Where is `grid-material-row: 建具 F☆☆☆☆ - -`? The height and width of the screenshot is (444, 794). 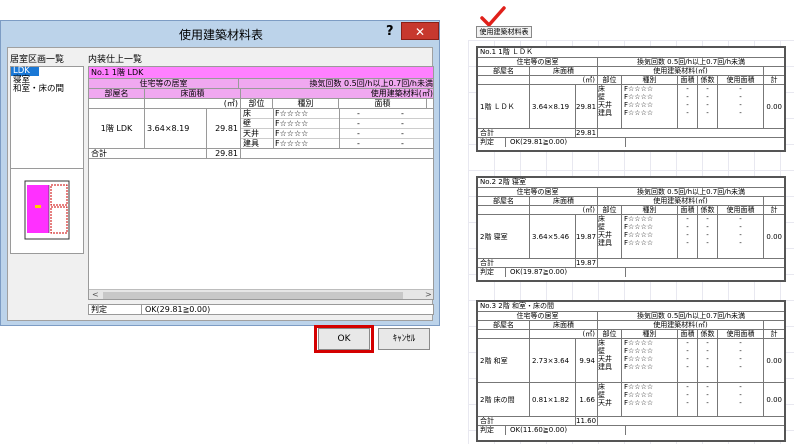 grid-material-row: 建具 F☆☆☆☆ - - is located at coordinates (337, 144).